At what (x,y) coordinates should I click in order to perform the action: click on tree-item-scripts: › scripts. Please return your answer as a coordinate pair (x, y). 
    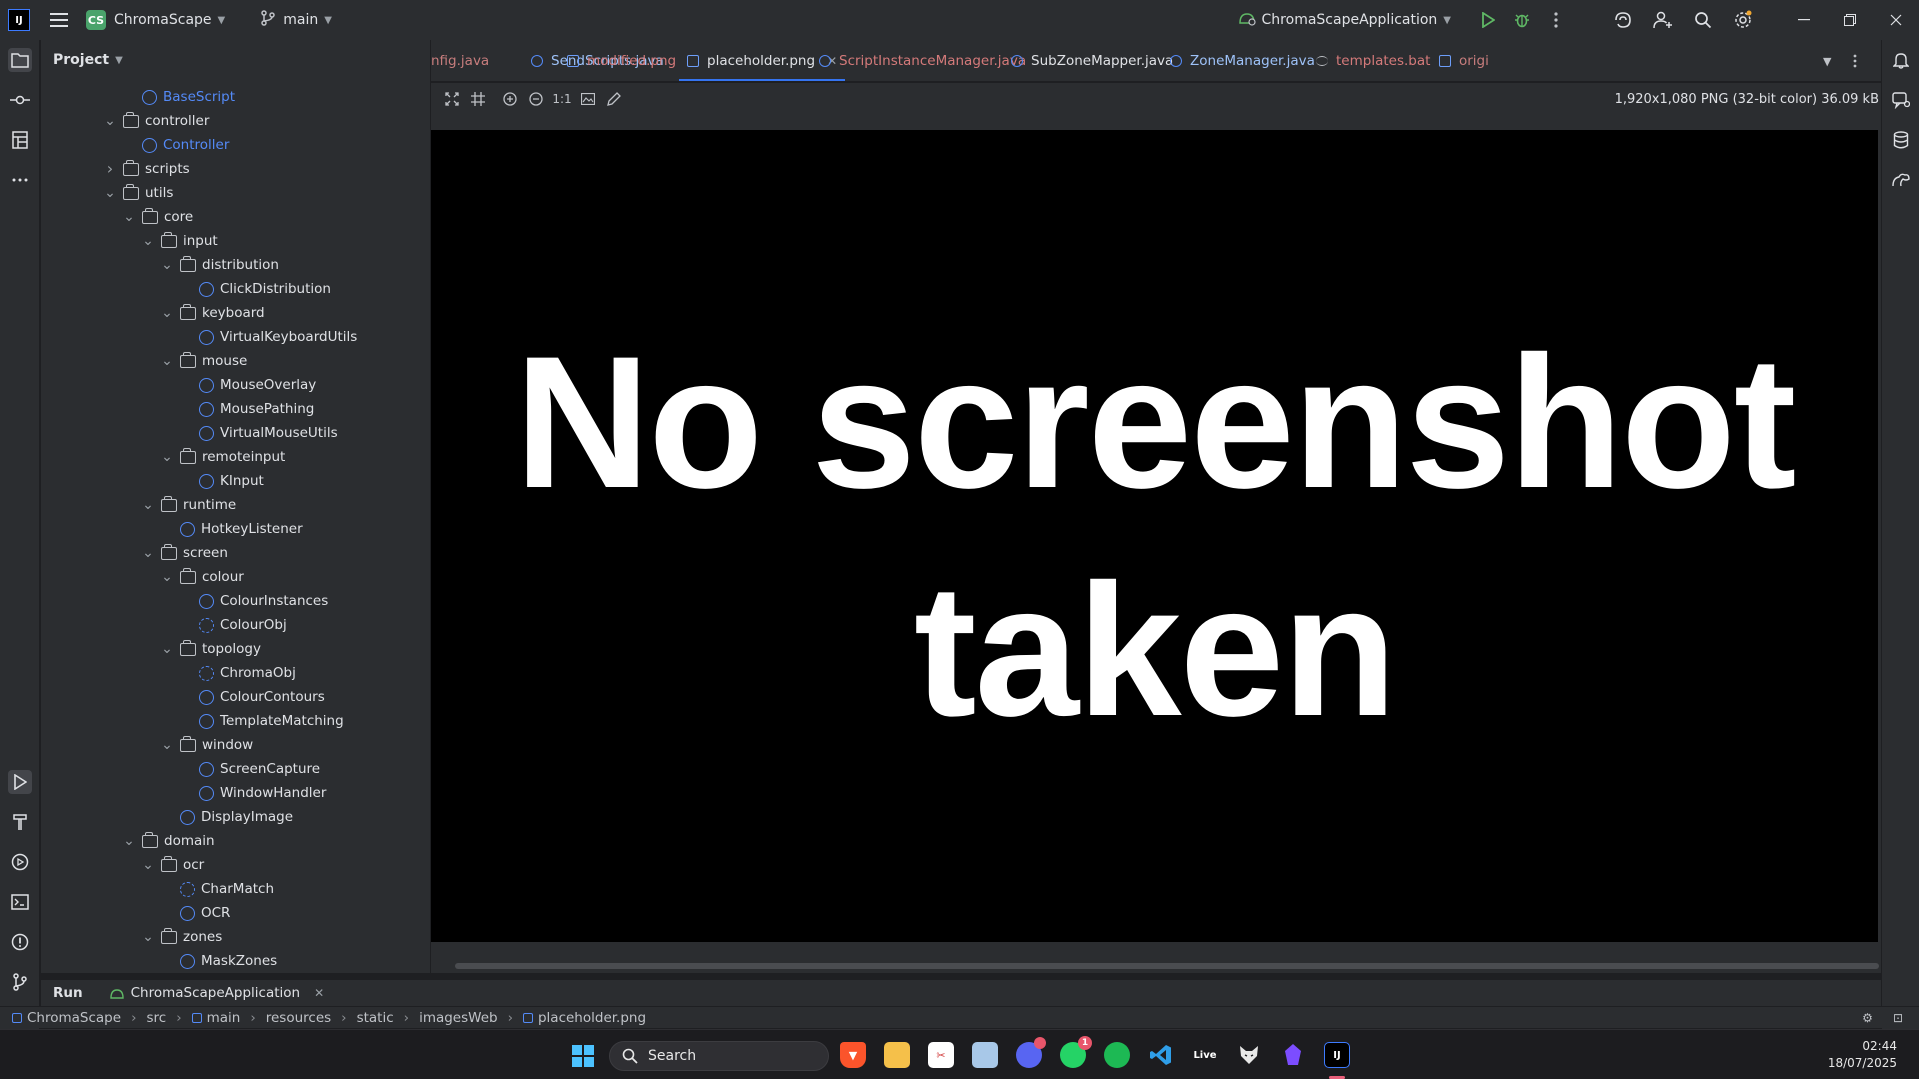
    Looking at the image, I should click on (146, 169).